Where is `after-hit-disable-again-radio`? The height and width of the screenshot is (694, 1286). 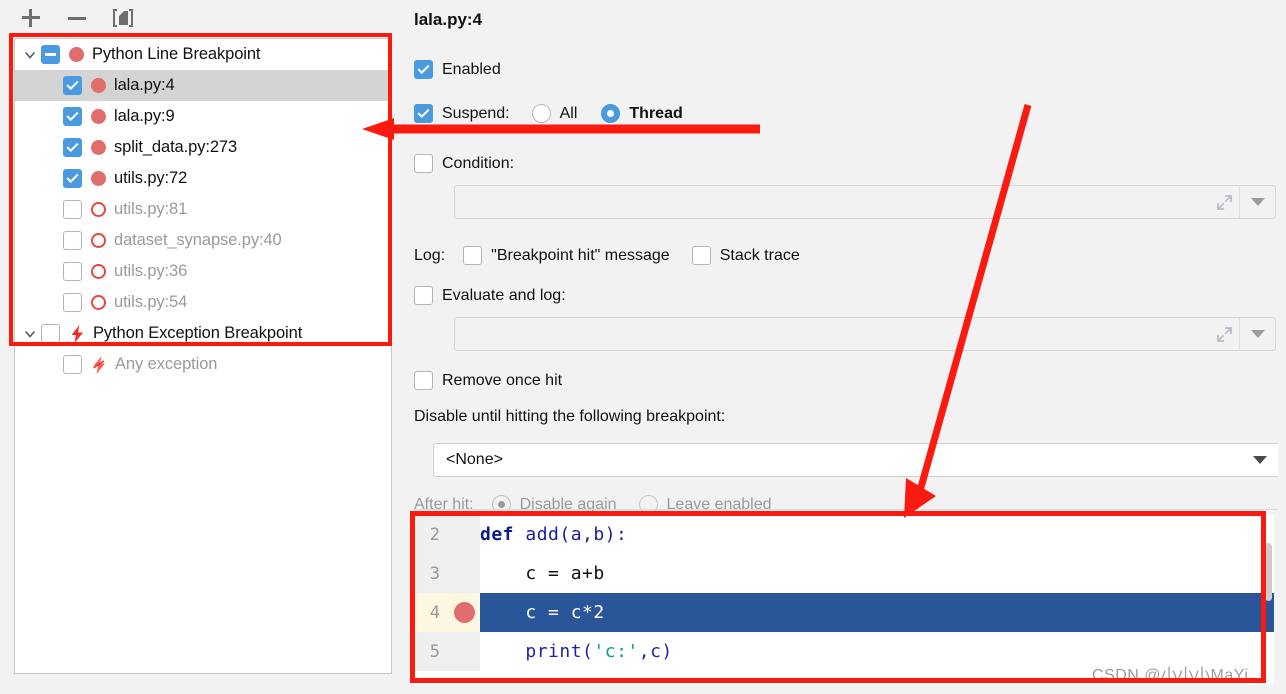
after-hit-disable-again-radio is located at coordinates (501, 504).